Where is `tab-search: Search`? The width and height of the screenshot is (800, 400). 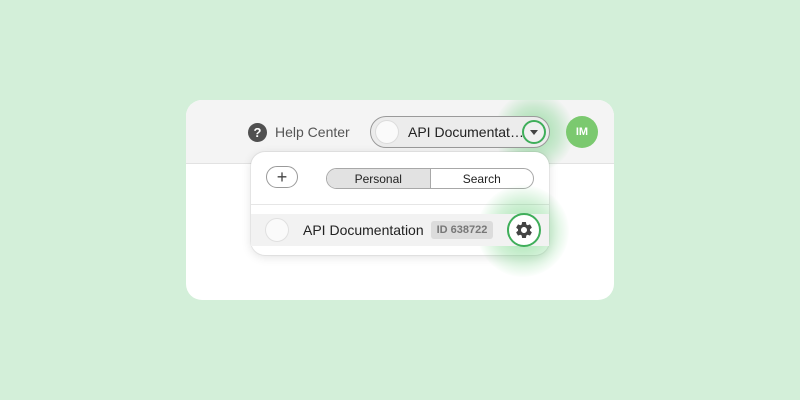
tab-search: Search is located at coordinates (482, 178).